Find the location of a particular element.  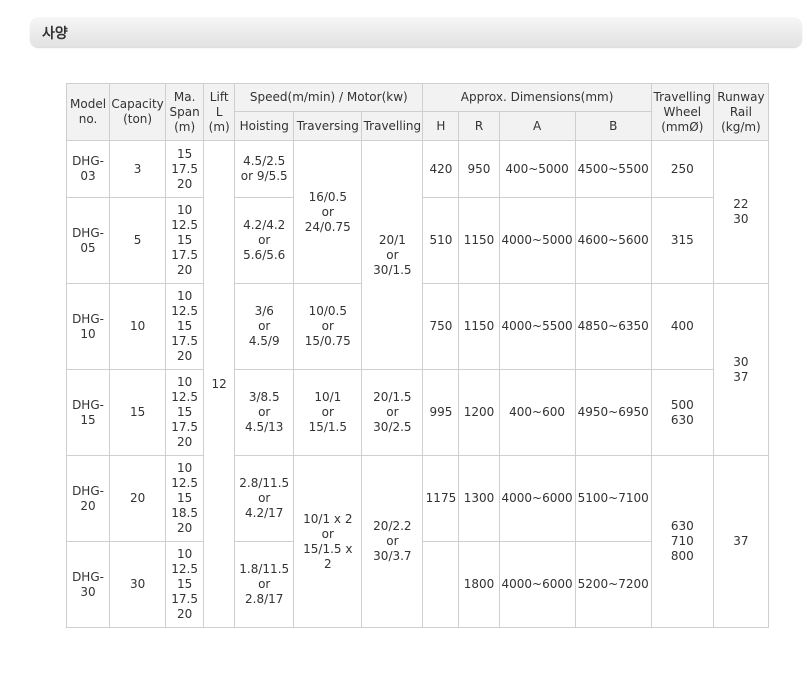

cell-b: 5200~7200 is located at coordinates (613, 584).